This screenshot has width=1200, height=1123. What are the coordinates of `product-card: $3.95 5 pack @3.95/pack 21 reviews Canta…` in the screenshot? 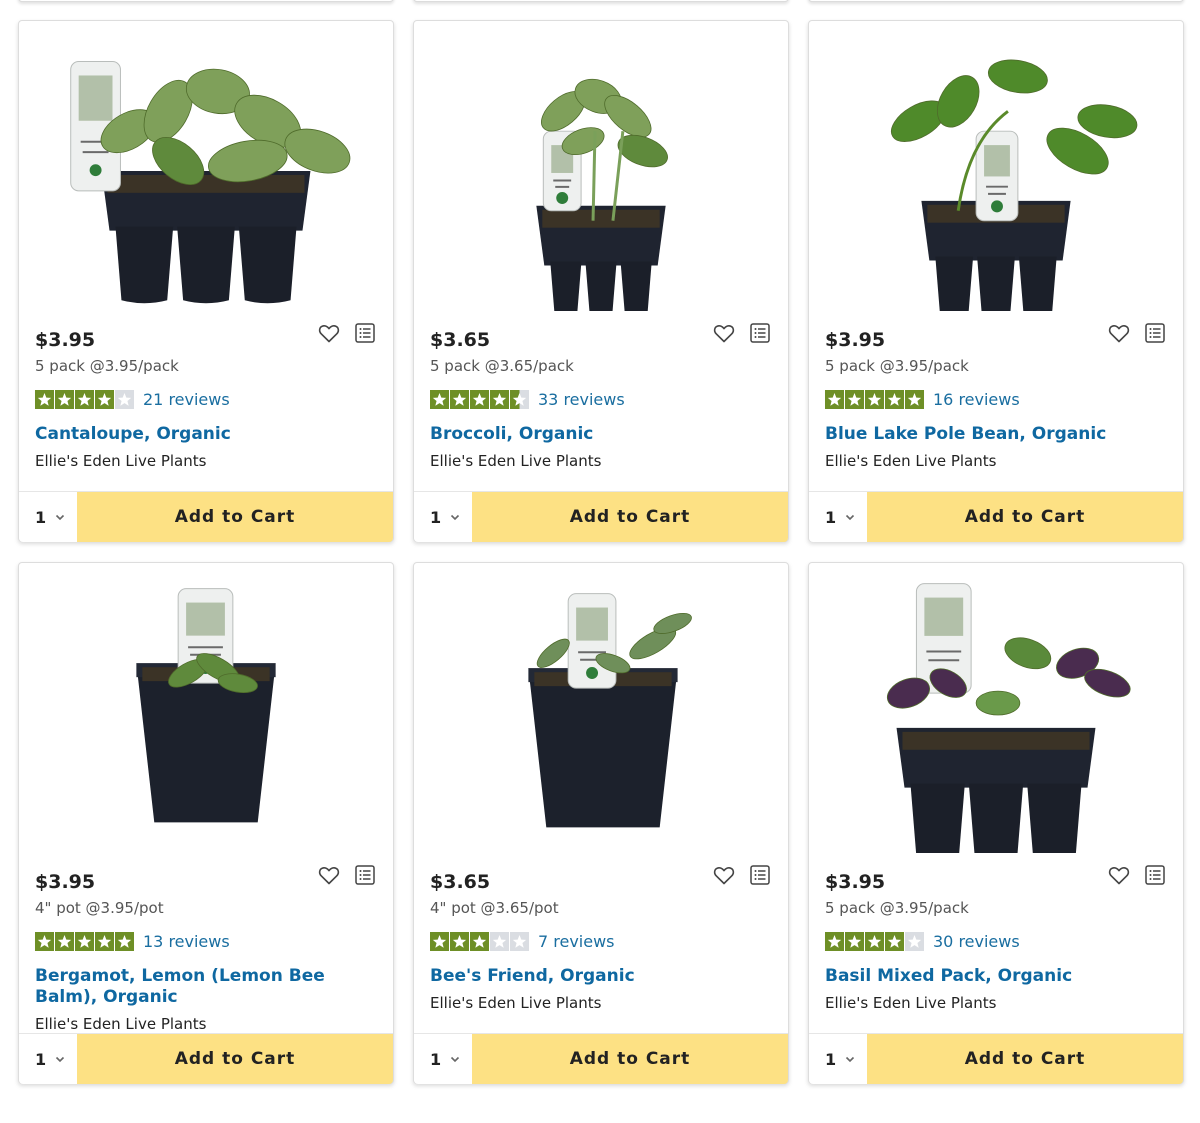 It's located at (206, 281).